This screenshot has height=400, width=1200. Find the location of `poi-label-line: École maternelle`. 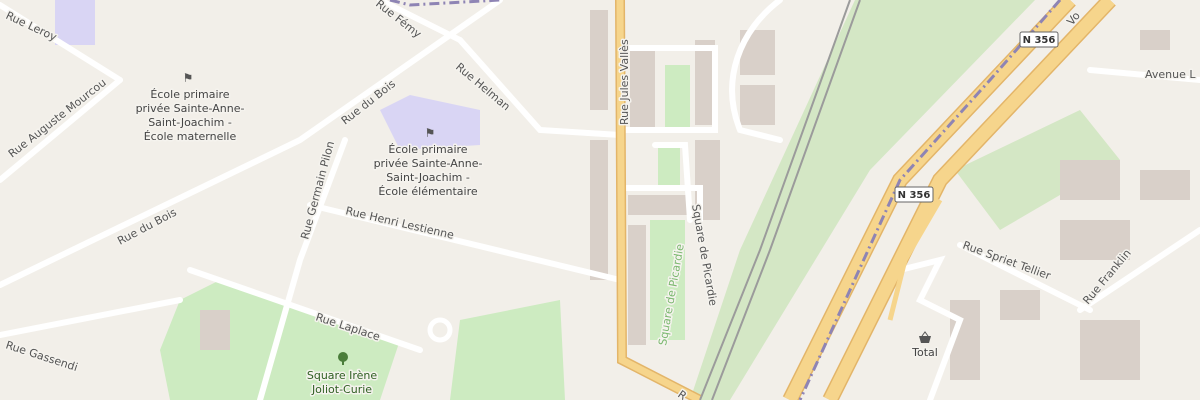

poi-label-line: École maternelle is located at coordinates (190, 136).